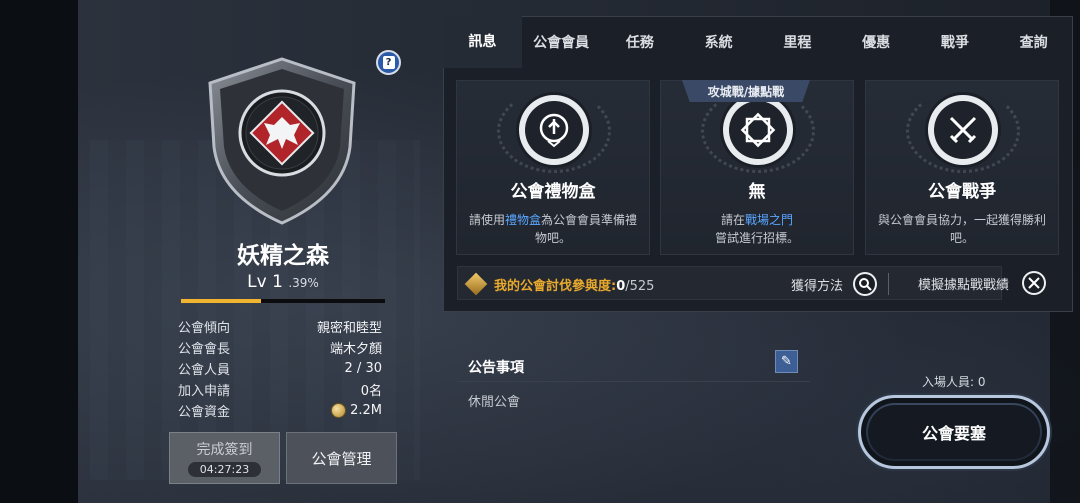  Describe the element at coordinates (634, 381) in the screenshot. I see `notice-divider` at that location.